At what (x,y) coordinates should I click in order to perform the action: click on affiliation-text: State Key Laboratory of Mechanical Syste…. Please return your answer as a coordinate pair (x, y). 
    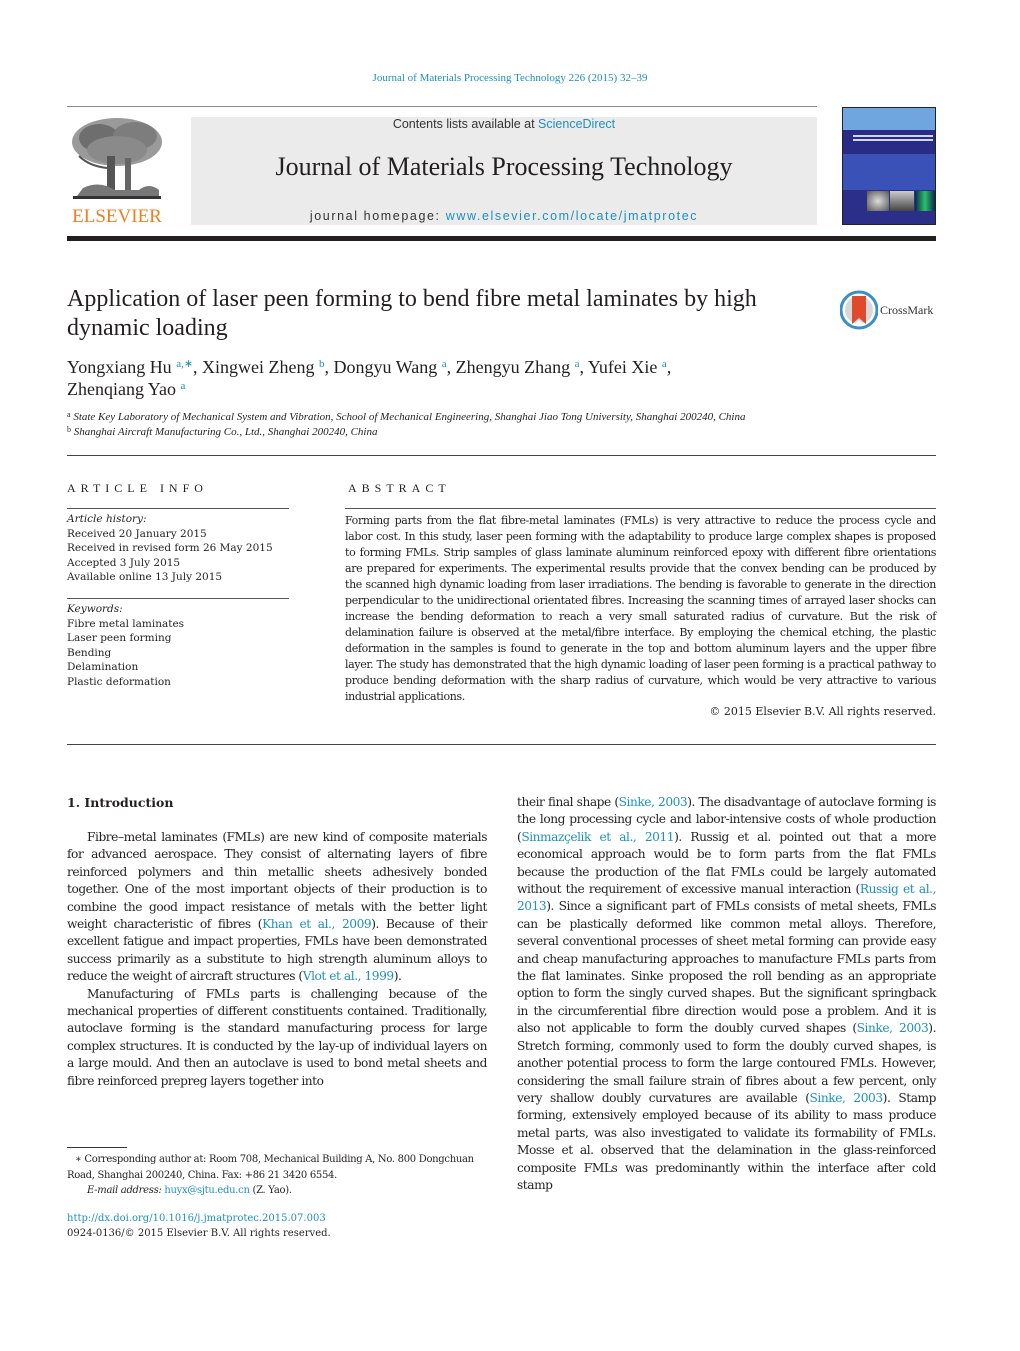
    Looking at the image, I should click on (409, 417).